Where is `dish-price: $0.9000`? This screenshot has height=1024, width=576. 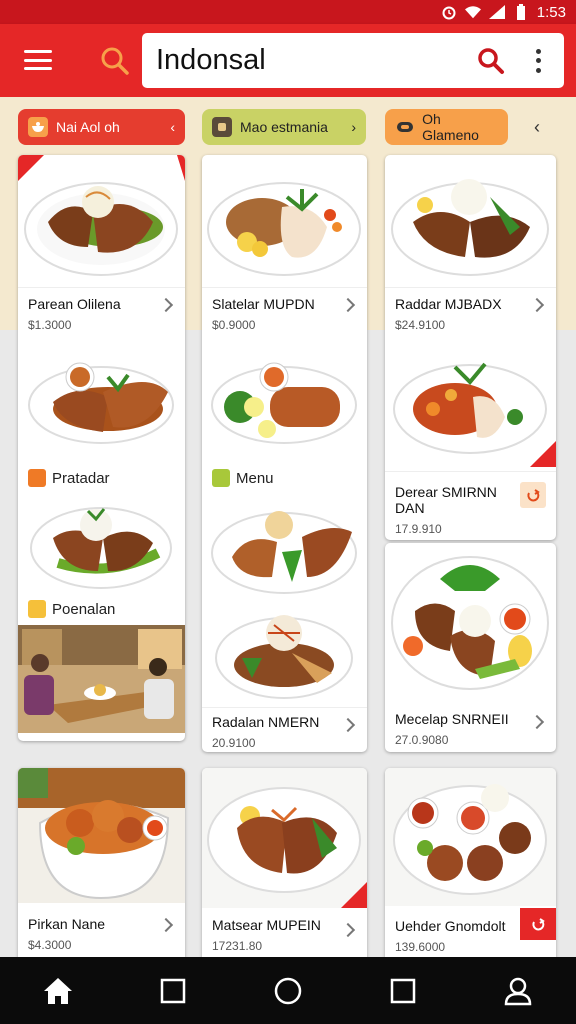 dish-price: $0.9000 is located at coordinates (234, 325).